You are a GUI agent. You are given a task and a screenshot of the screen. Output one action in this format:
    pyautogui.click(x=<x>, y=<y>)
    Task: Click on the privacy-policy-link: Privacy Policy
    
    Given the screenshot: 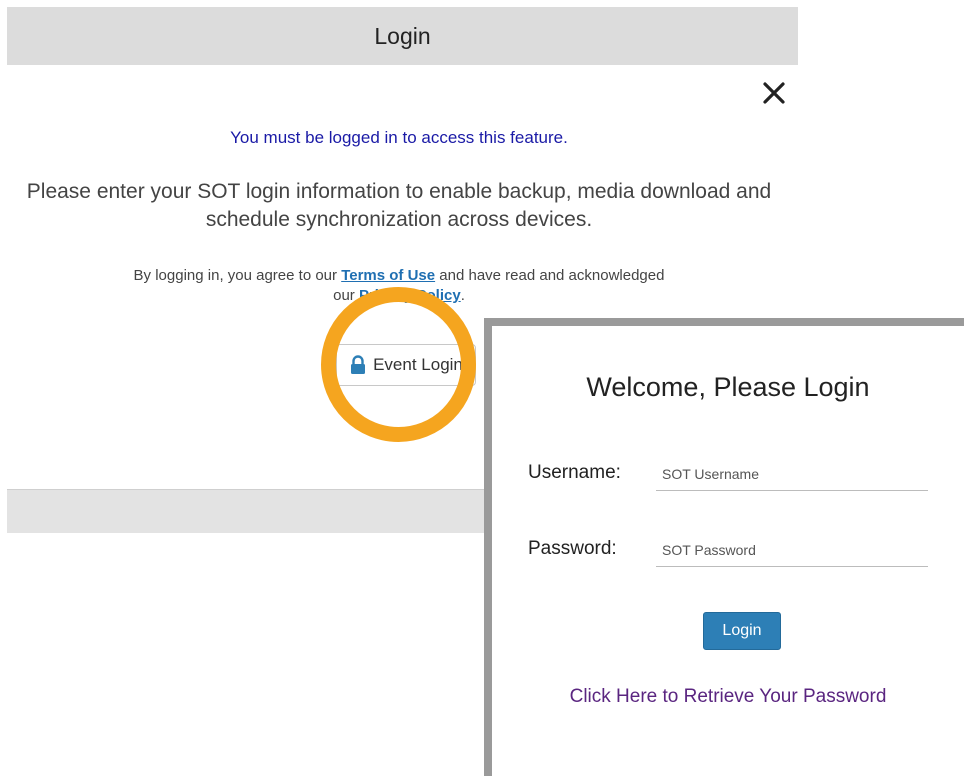 What is the action you would take?
    pyautogui.click(x=410, y=295)
    